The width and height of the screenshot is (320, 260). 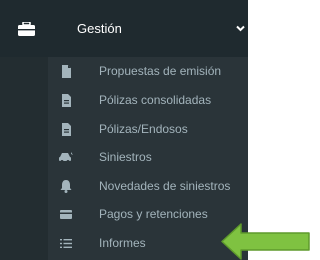 What do you see at coordinates (66, 186) in the screenshot?
I see `bell-icon` at bounding box center [66, 186].